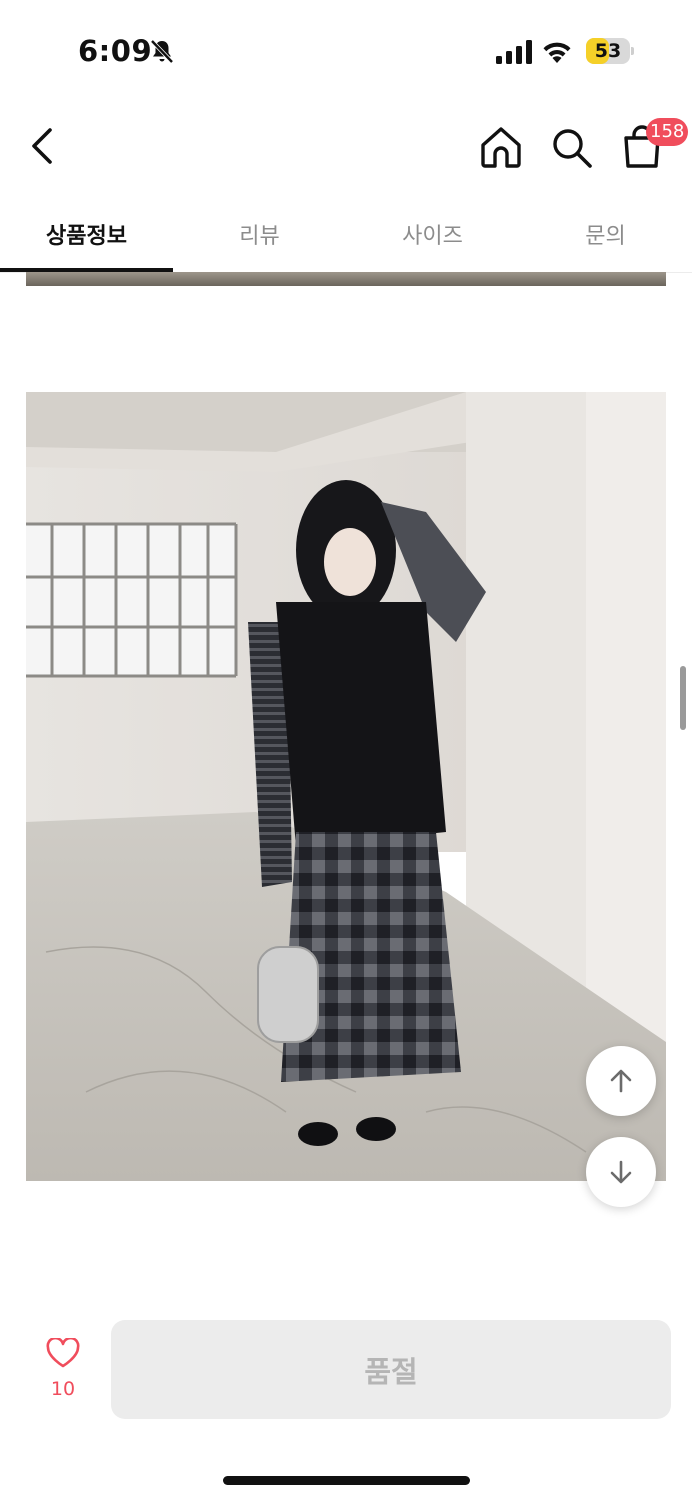 Image resolution: width=692 pixels, height=1500 pixels. Describe the element at coordinates (571, 147) in the screenshot. I see `search-icon` at that location.